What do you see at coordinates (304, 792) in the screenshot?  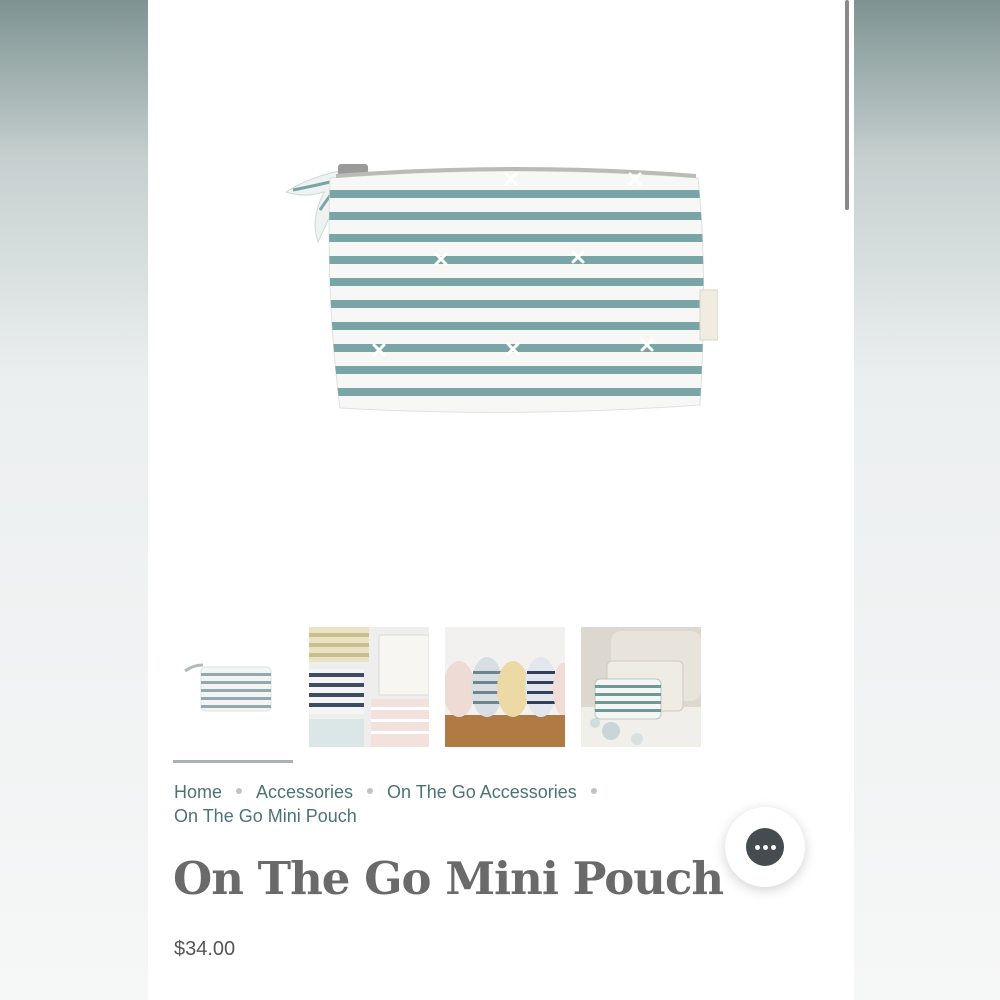 I see `breadcrumb-accessories: Accessories` at bounding box center [304, 792].